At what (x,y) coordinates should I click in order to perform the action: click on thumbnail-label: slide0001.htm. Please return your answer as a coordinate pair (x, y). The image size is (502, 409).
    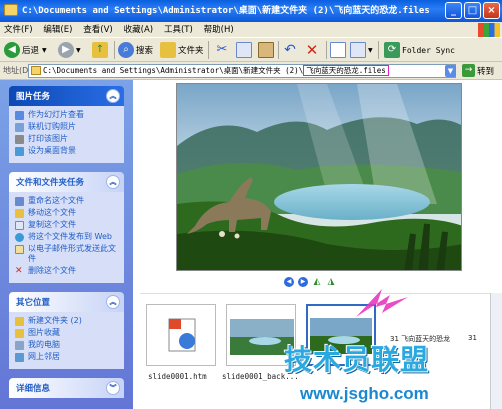
    Looking at the image, I should click on (177, 376).